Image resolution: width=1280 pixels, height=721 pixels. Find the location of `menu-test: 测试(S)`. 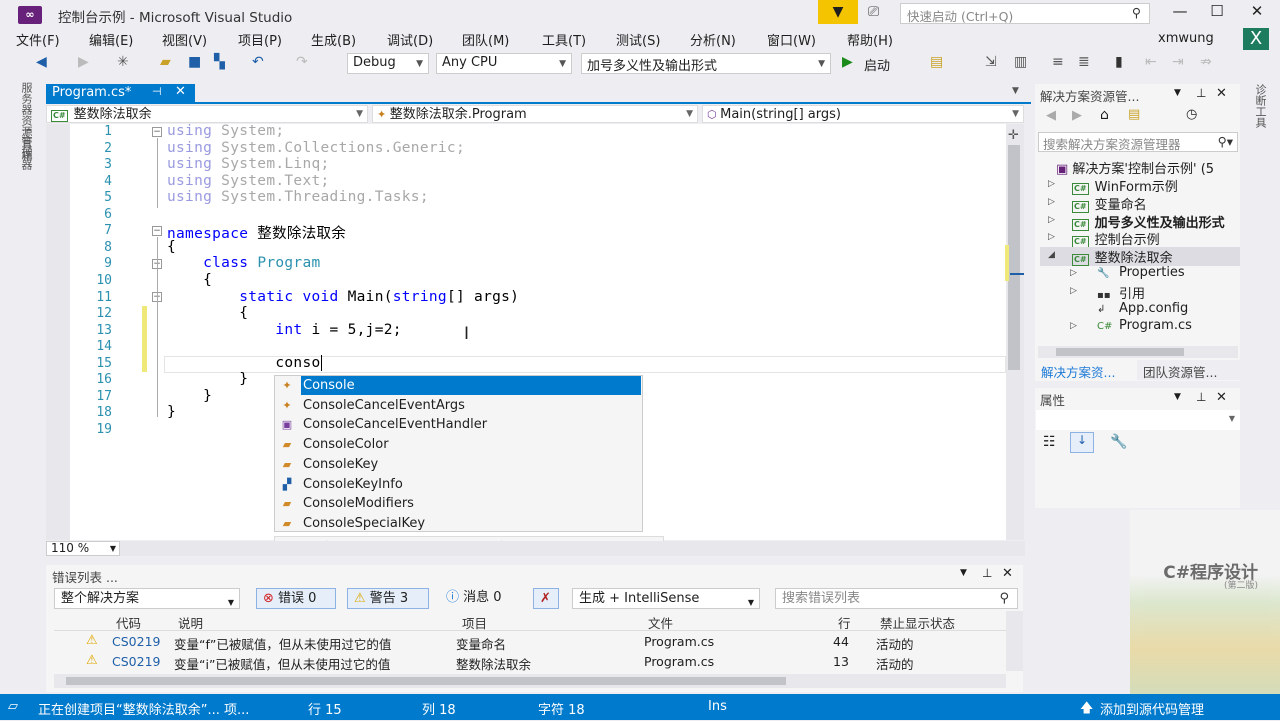

menu-test: 测试(S) is located at coordinates (638, 39).